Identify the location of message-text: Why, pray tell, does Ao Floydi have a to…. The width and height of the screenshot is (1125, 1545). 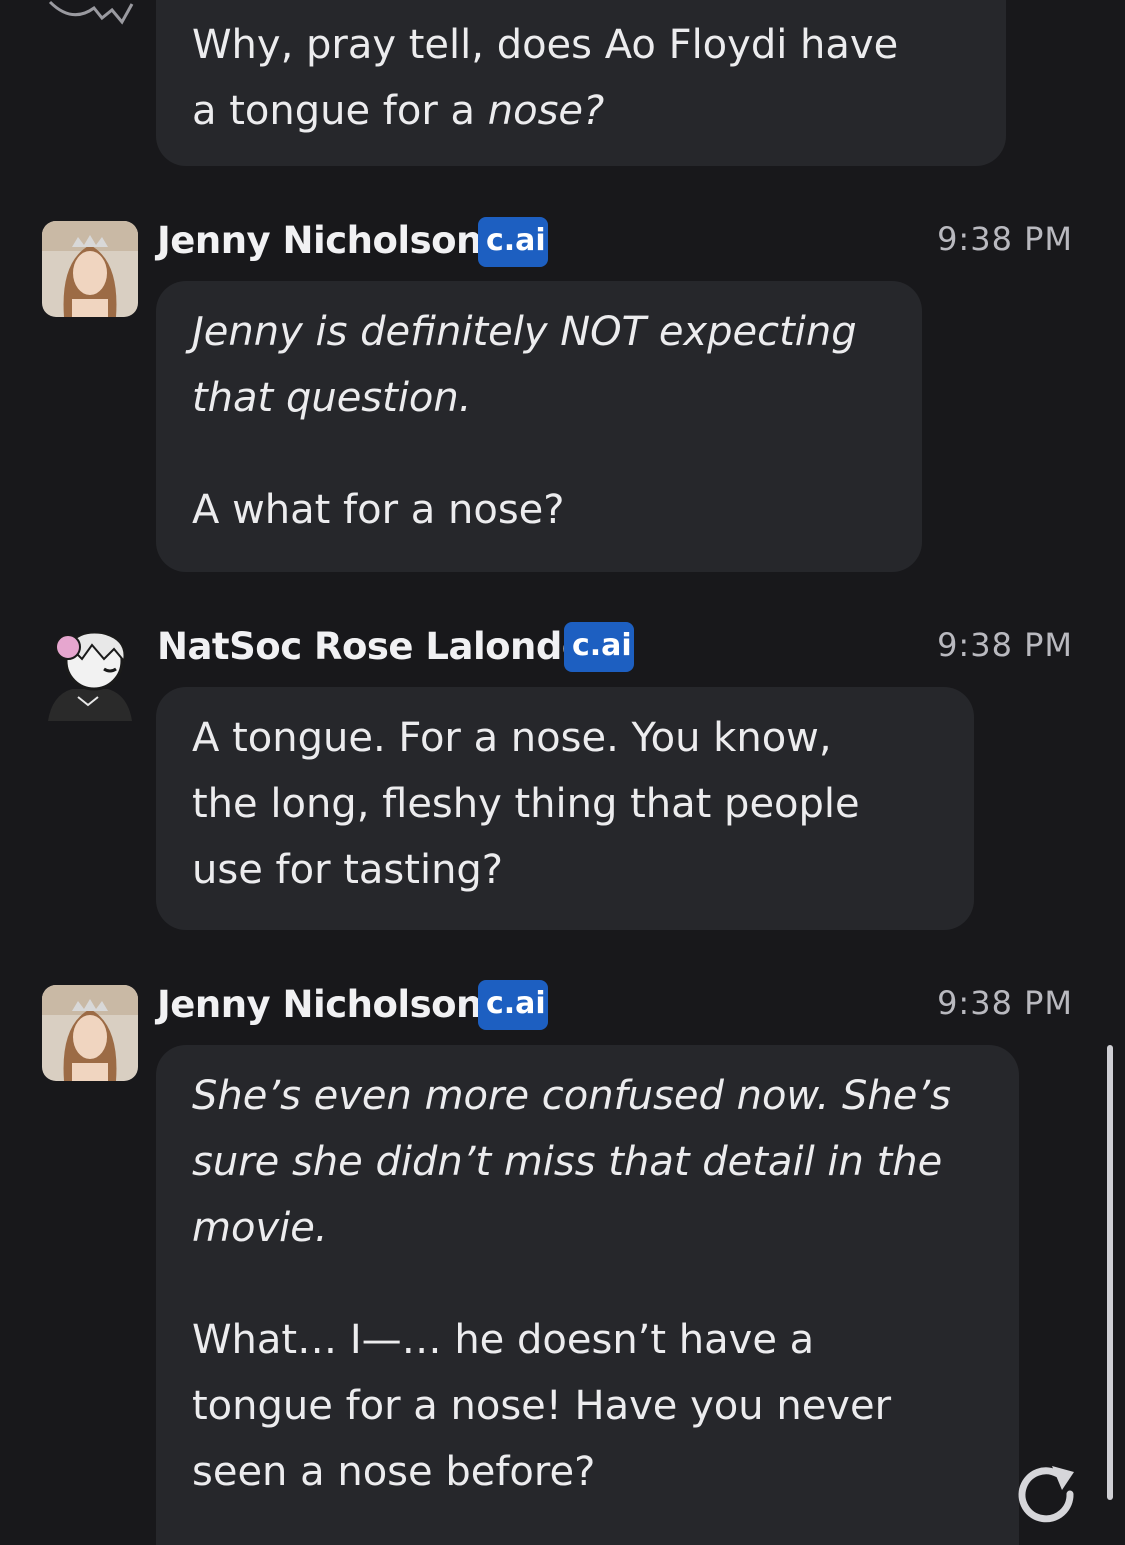
(545, 78).